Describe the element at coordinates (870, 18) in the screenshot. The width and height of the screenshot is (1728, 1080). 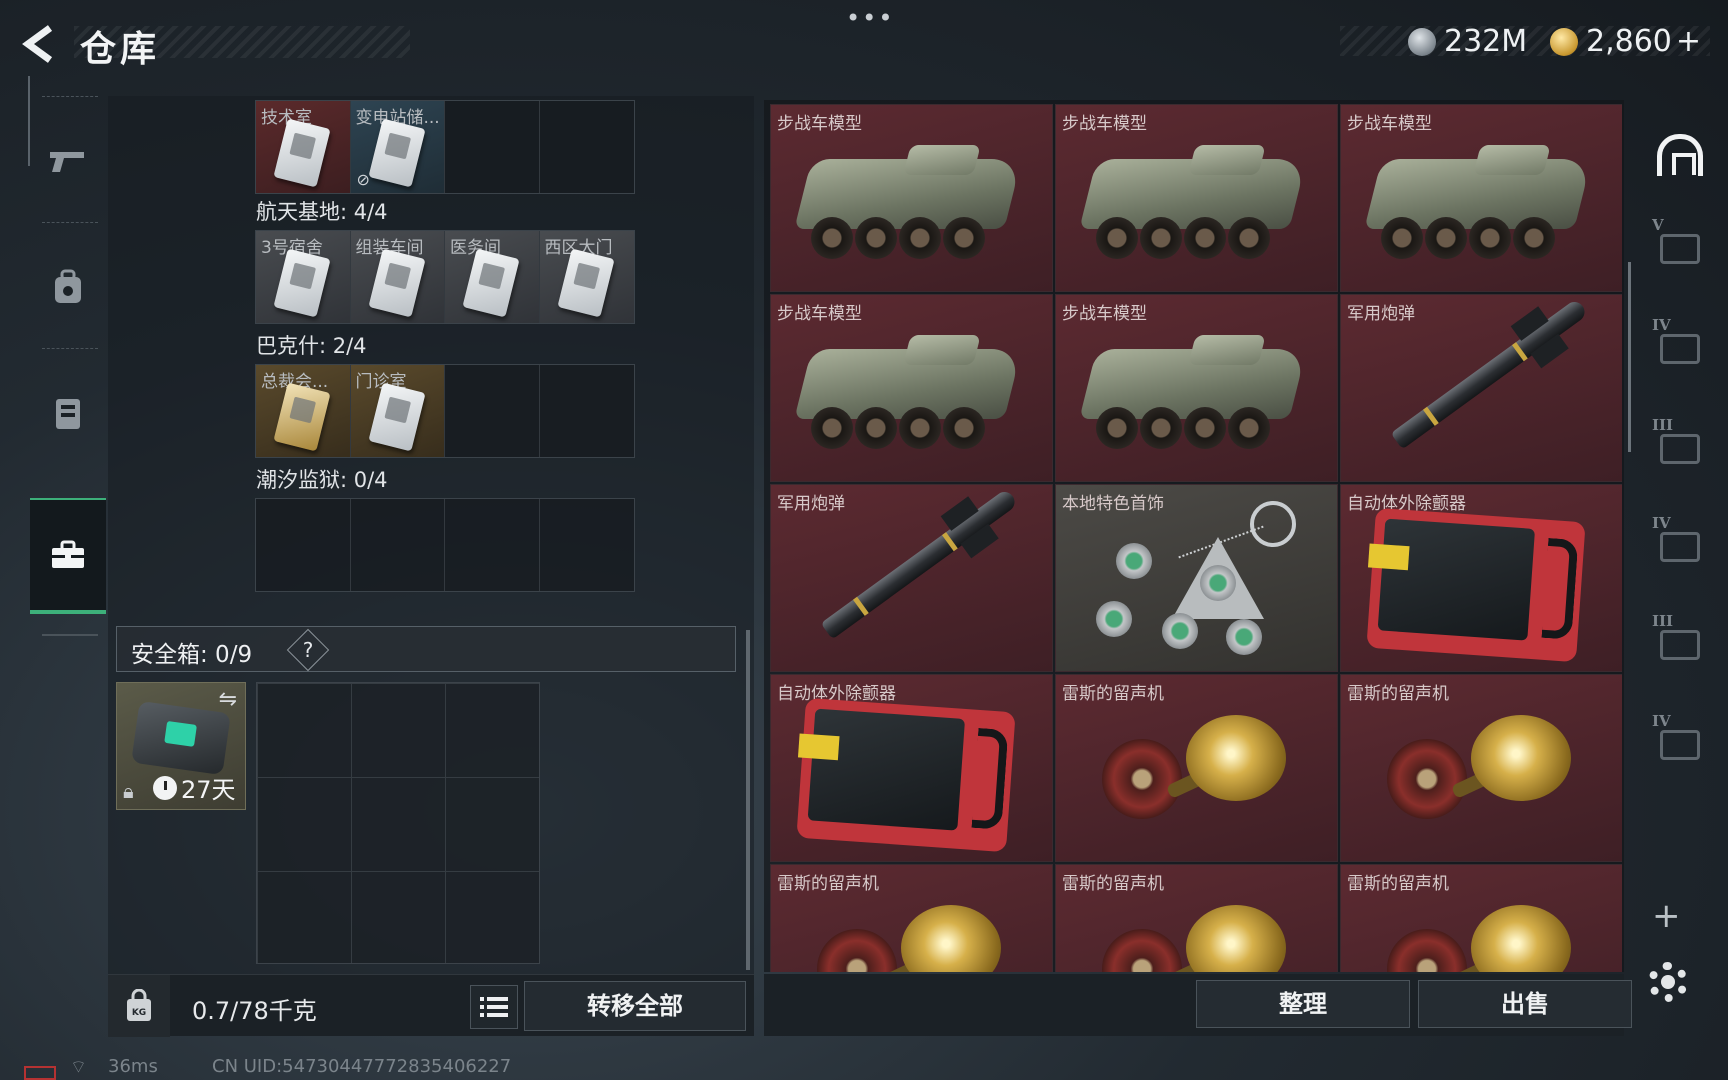
I see `more-options-button: •••` at that location.